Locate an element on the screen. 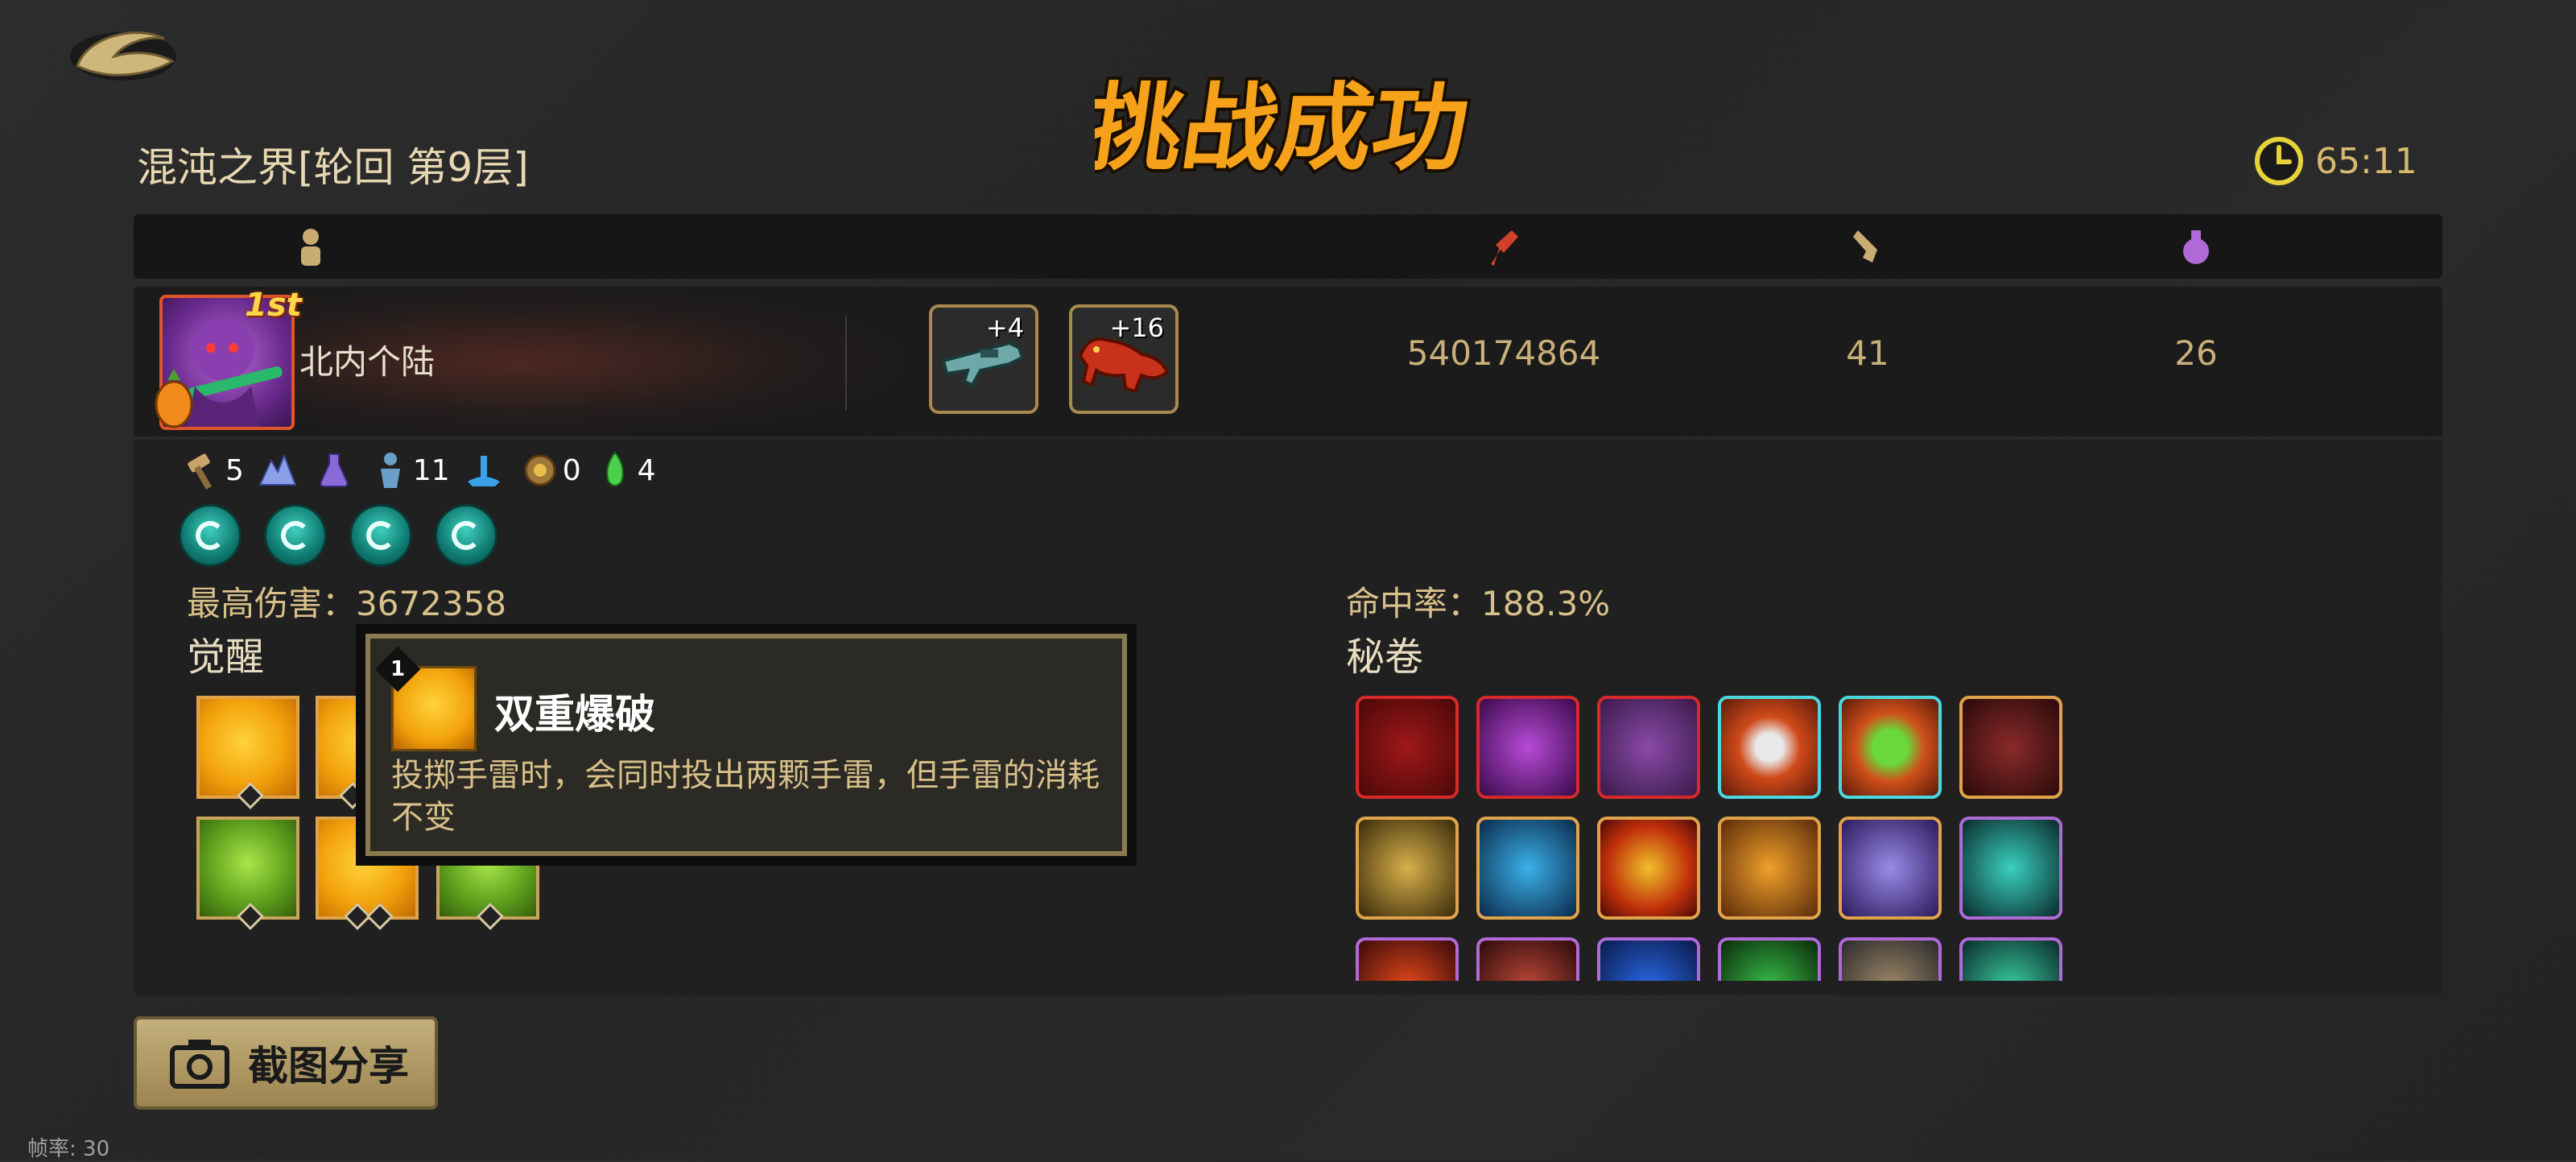  scroll-white-bird-icon is located at coordinates (1770, 747).